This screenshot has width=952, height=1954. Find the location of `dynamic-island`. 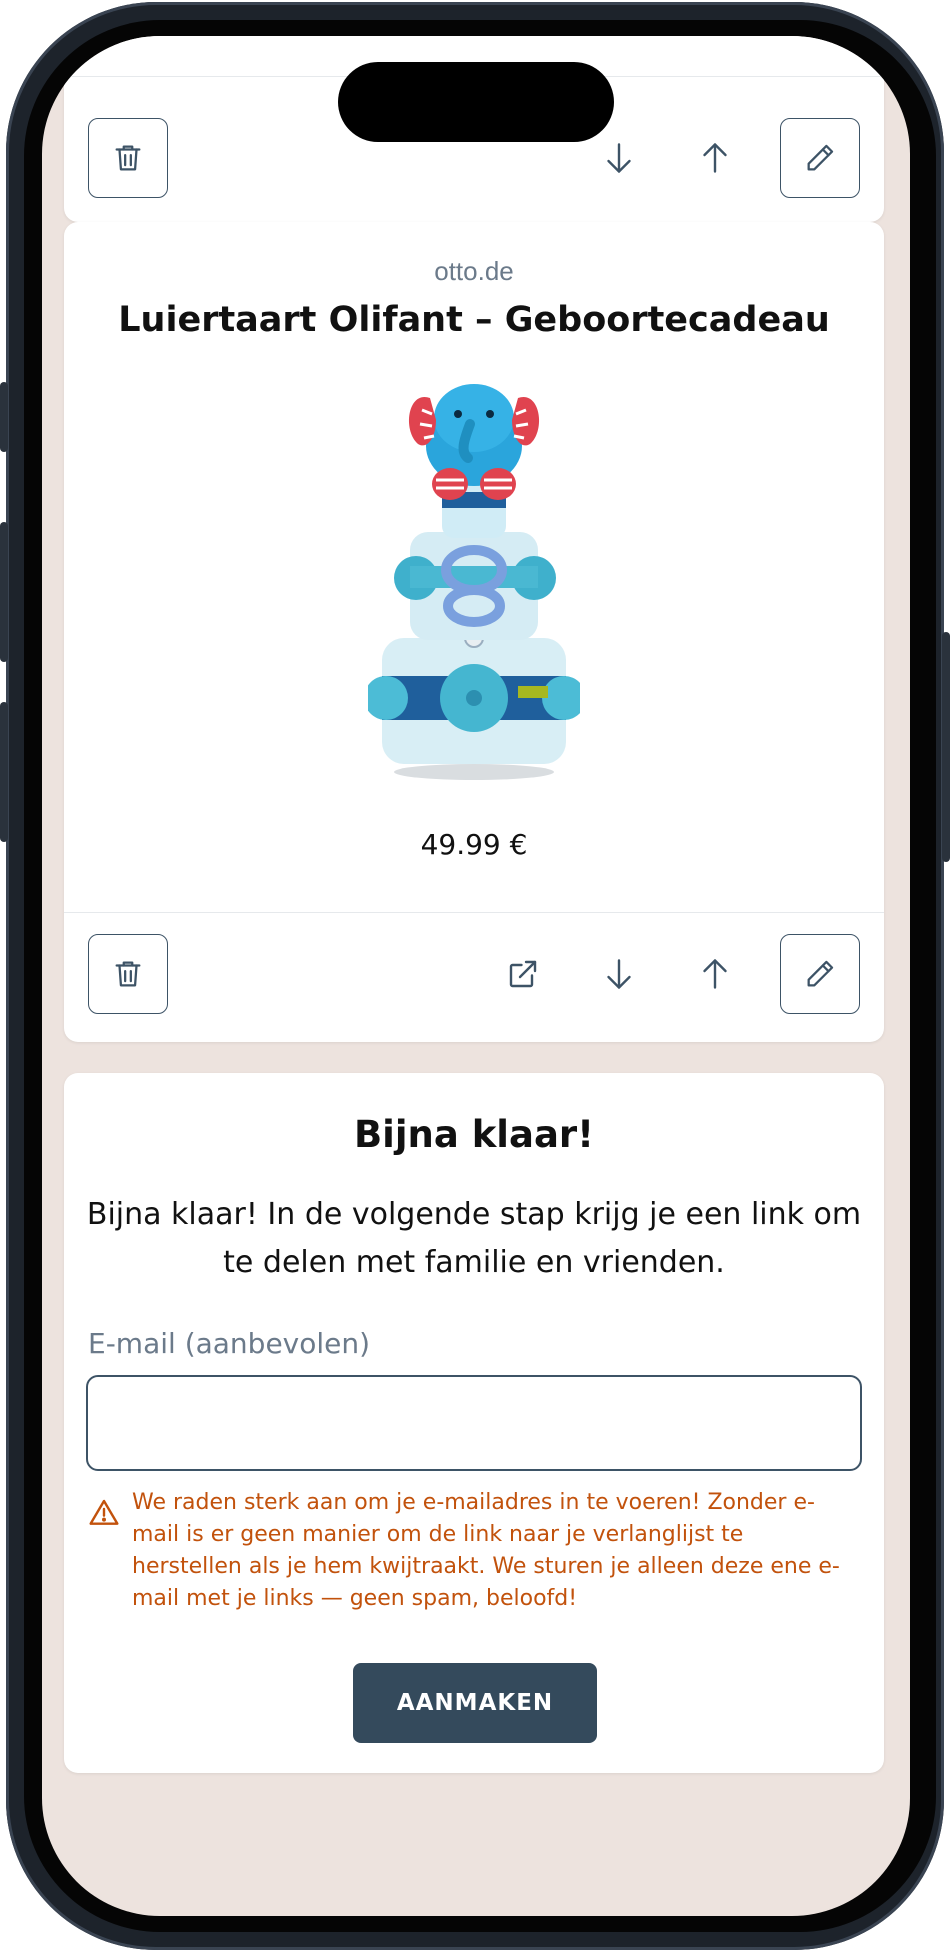

dynamic-island is located at coordinates (476, 102).